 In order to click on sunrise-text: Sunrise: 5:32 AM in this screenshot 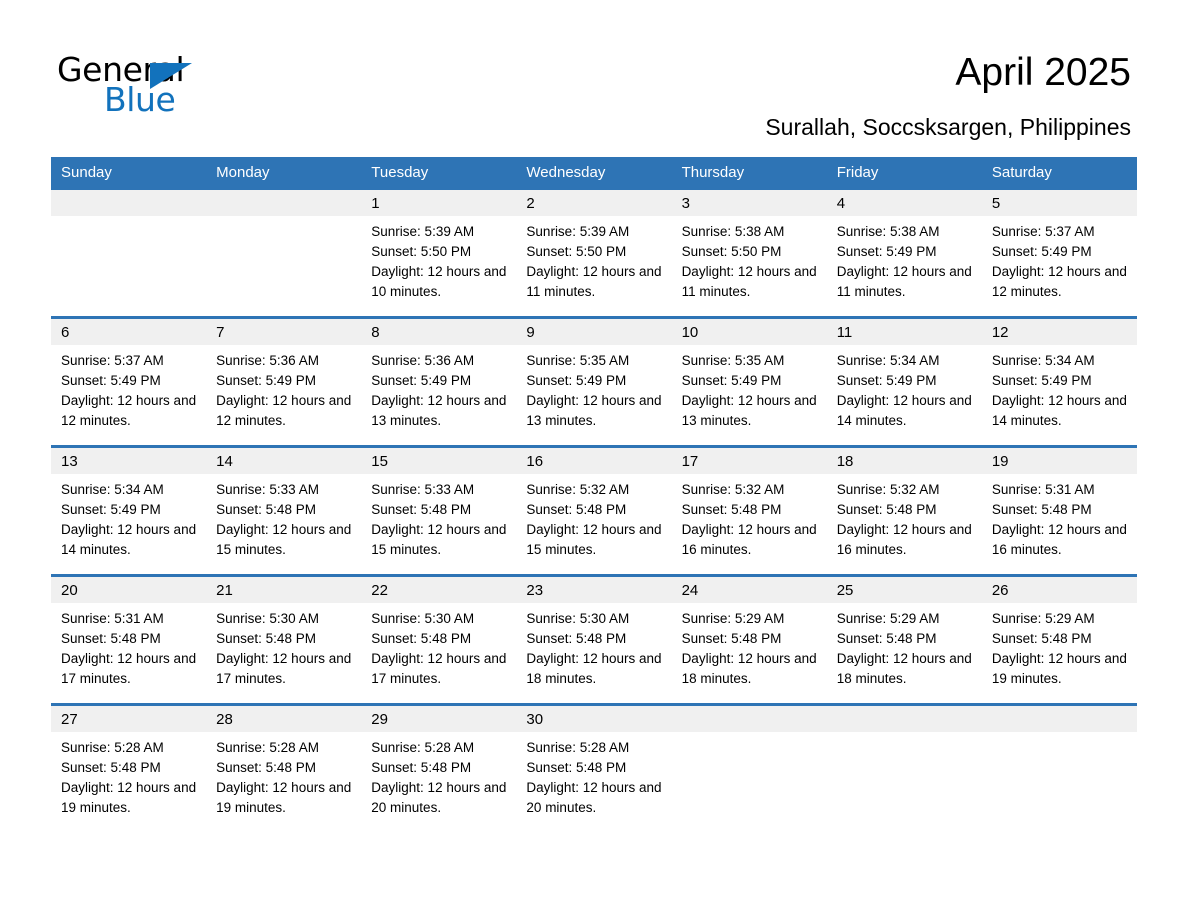, I will do `click(578, 489)`.